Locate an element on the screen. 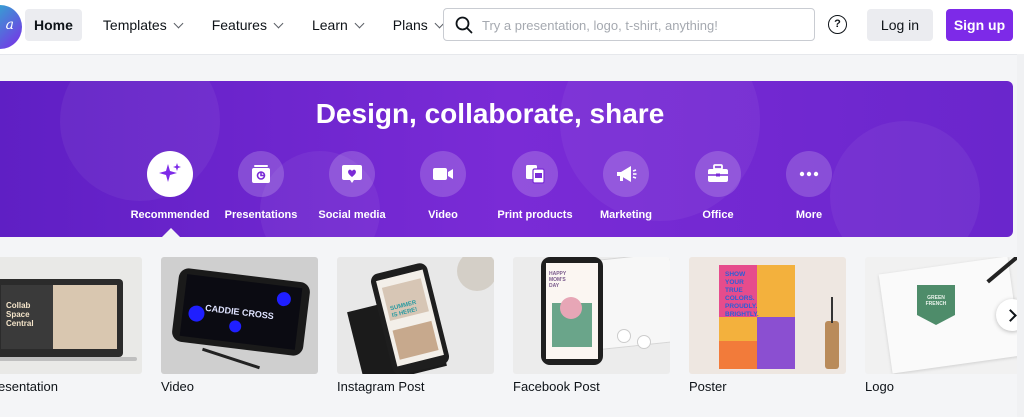 Image resolution: width=1024 pixels, height=417 pixels. template-thumbnail: SUMMER IS HERE! is located at coordinates (415, 315).